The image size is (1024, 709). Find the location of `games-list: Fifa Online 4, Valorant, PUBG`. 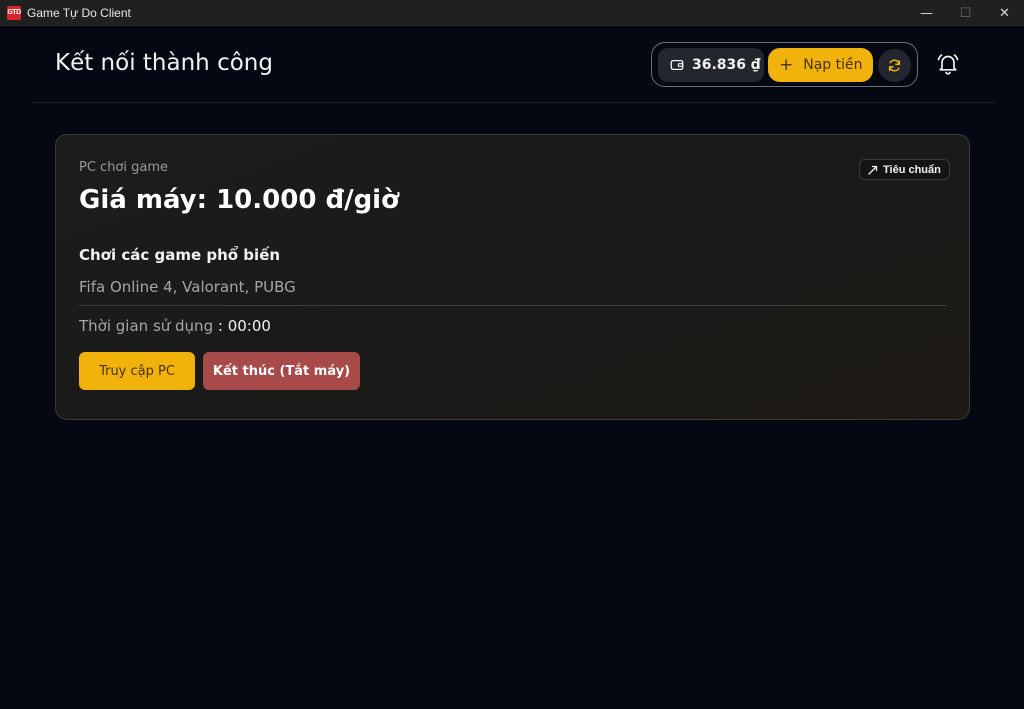

games-list: Fifa Online 4, Valorant, PUBG is located at coordinates (187, 287).